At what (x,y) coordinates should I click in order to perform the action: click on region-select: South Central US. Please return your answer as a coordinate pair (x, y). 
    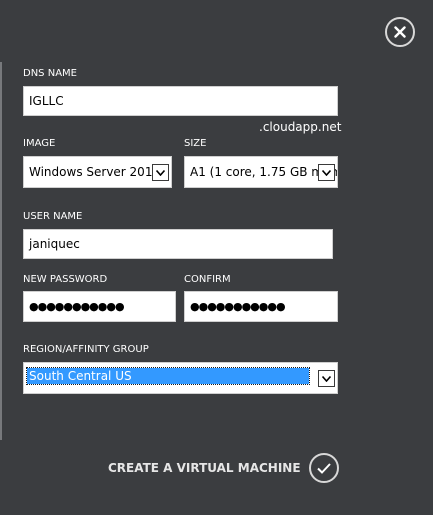
    Looking at the image, I should click on (180, 378).